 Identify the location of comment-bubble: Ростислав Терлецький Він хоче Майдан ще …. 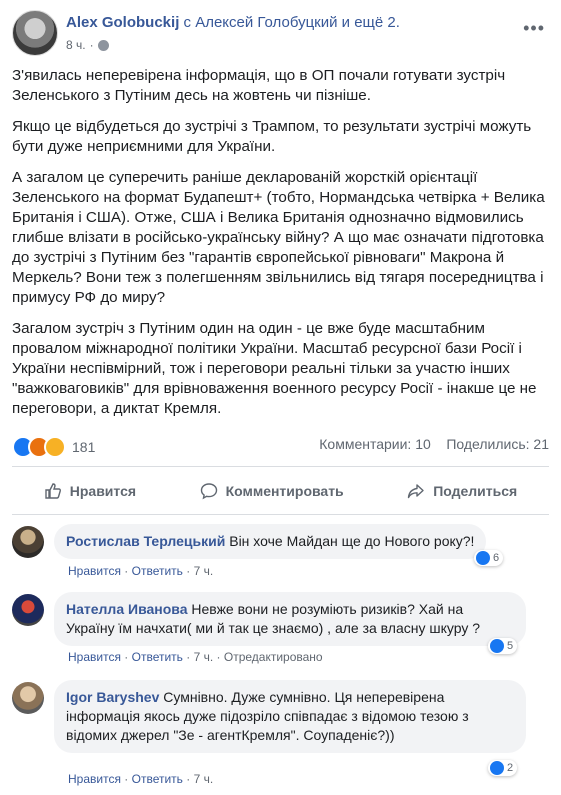
(270, 541).